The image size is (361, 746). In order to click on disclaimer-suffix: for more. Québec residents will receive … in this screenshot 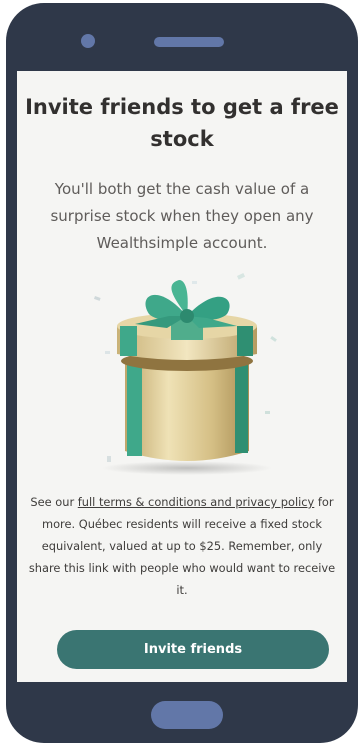, I will do `click(182, 546)`.